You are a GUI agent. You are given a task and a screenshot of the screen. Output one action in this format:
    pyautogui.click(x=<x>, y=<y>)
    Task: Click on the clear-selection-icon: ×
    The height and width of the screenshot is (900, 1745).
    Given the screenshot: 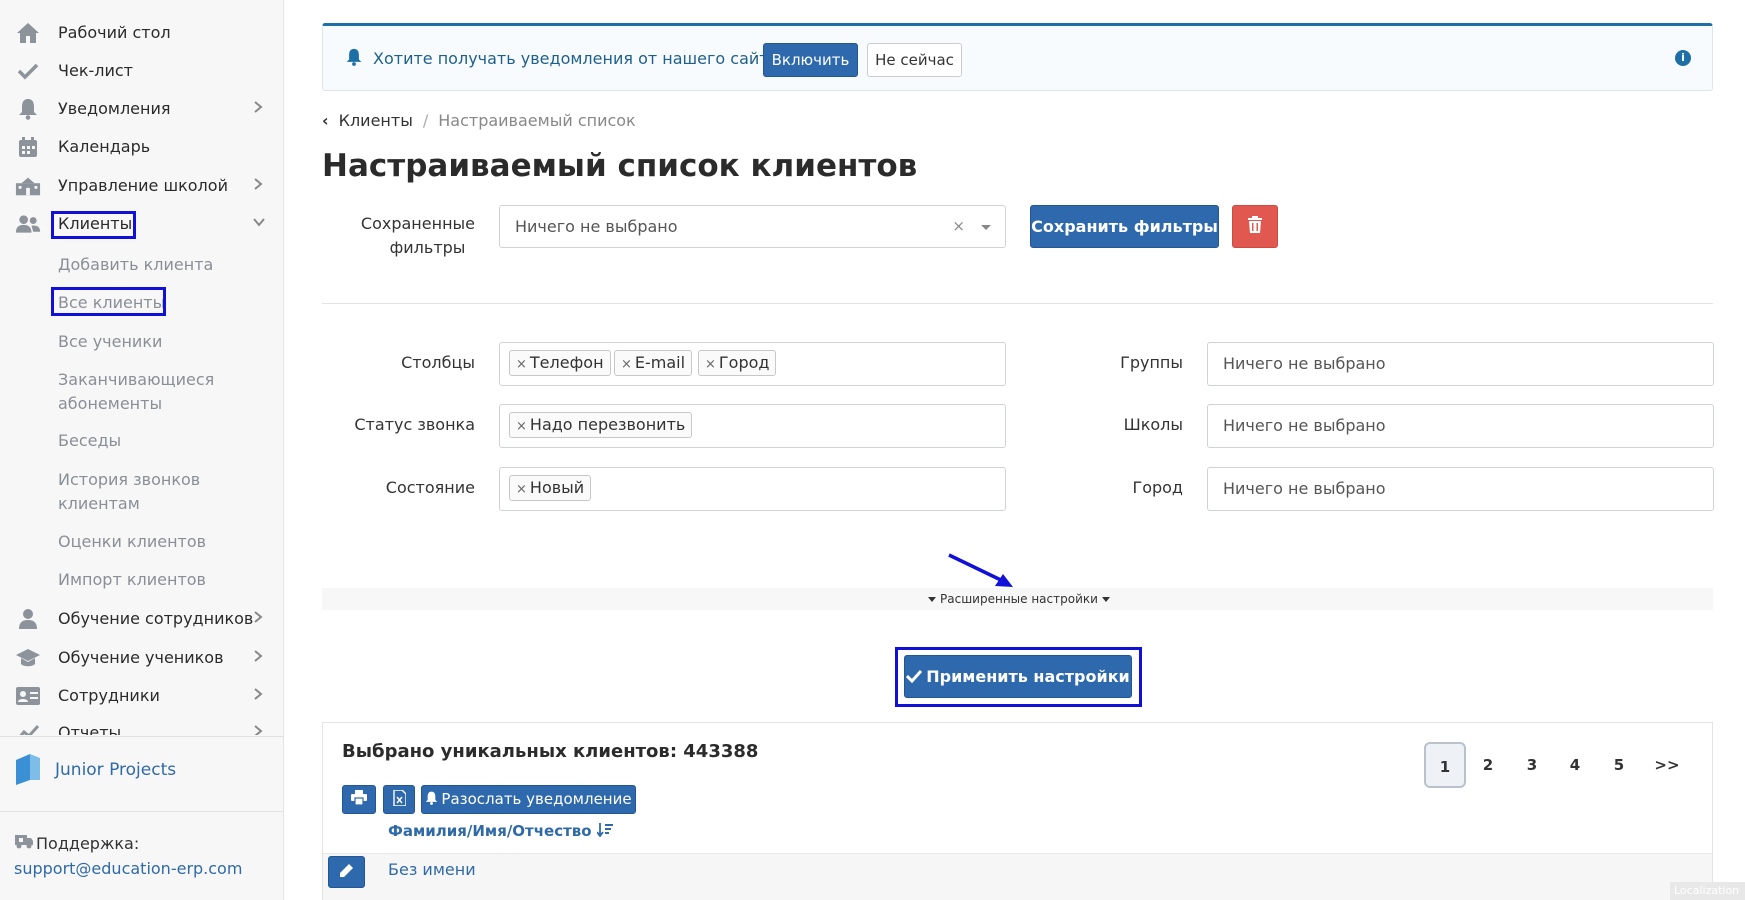 What is the action you would take?
    pyautogui.click(x=958, y=226)
    